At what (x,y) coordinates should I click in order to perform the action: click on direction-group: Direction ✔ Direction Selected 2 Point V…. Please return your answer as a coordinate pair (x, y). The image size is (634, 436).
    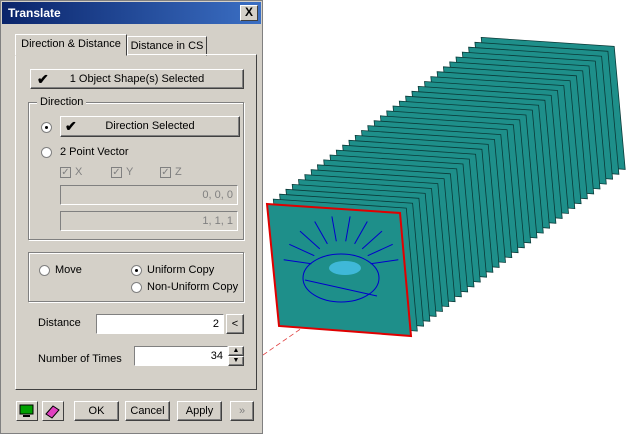
    Looking at the image, I should click on (136, 168).